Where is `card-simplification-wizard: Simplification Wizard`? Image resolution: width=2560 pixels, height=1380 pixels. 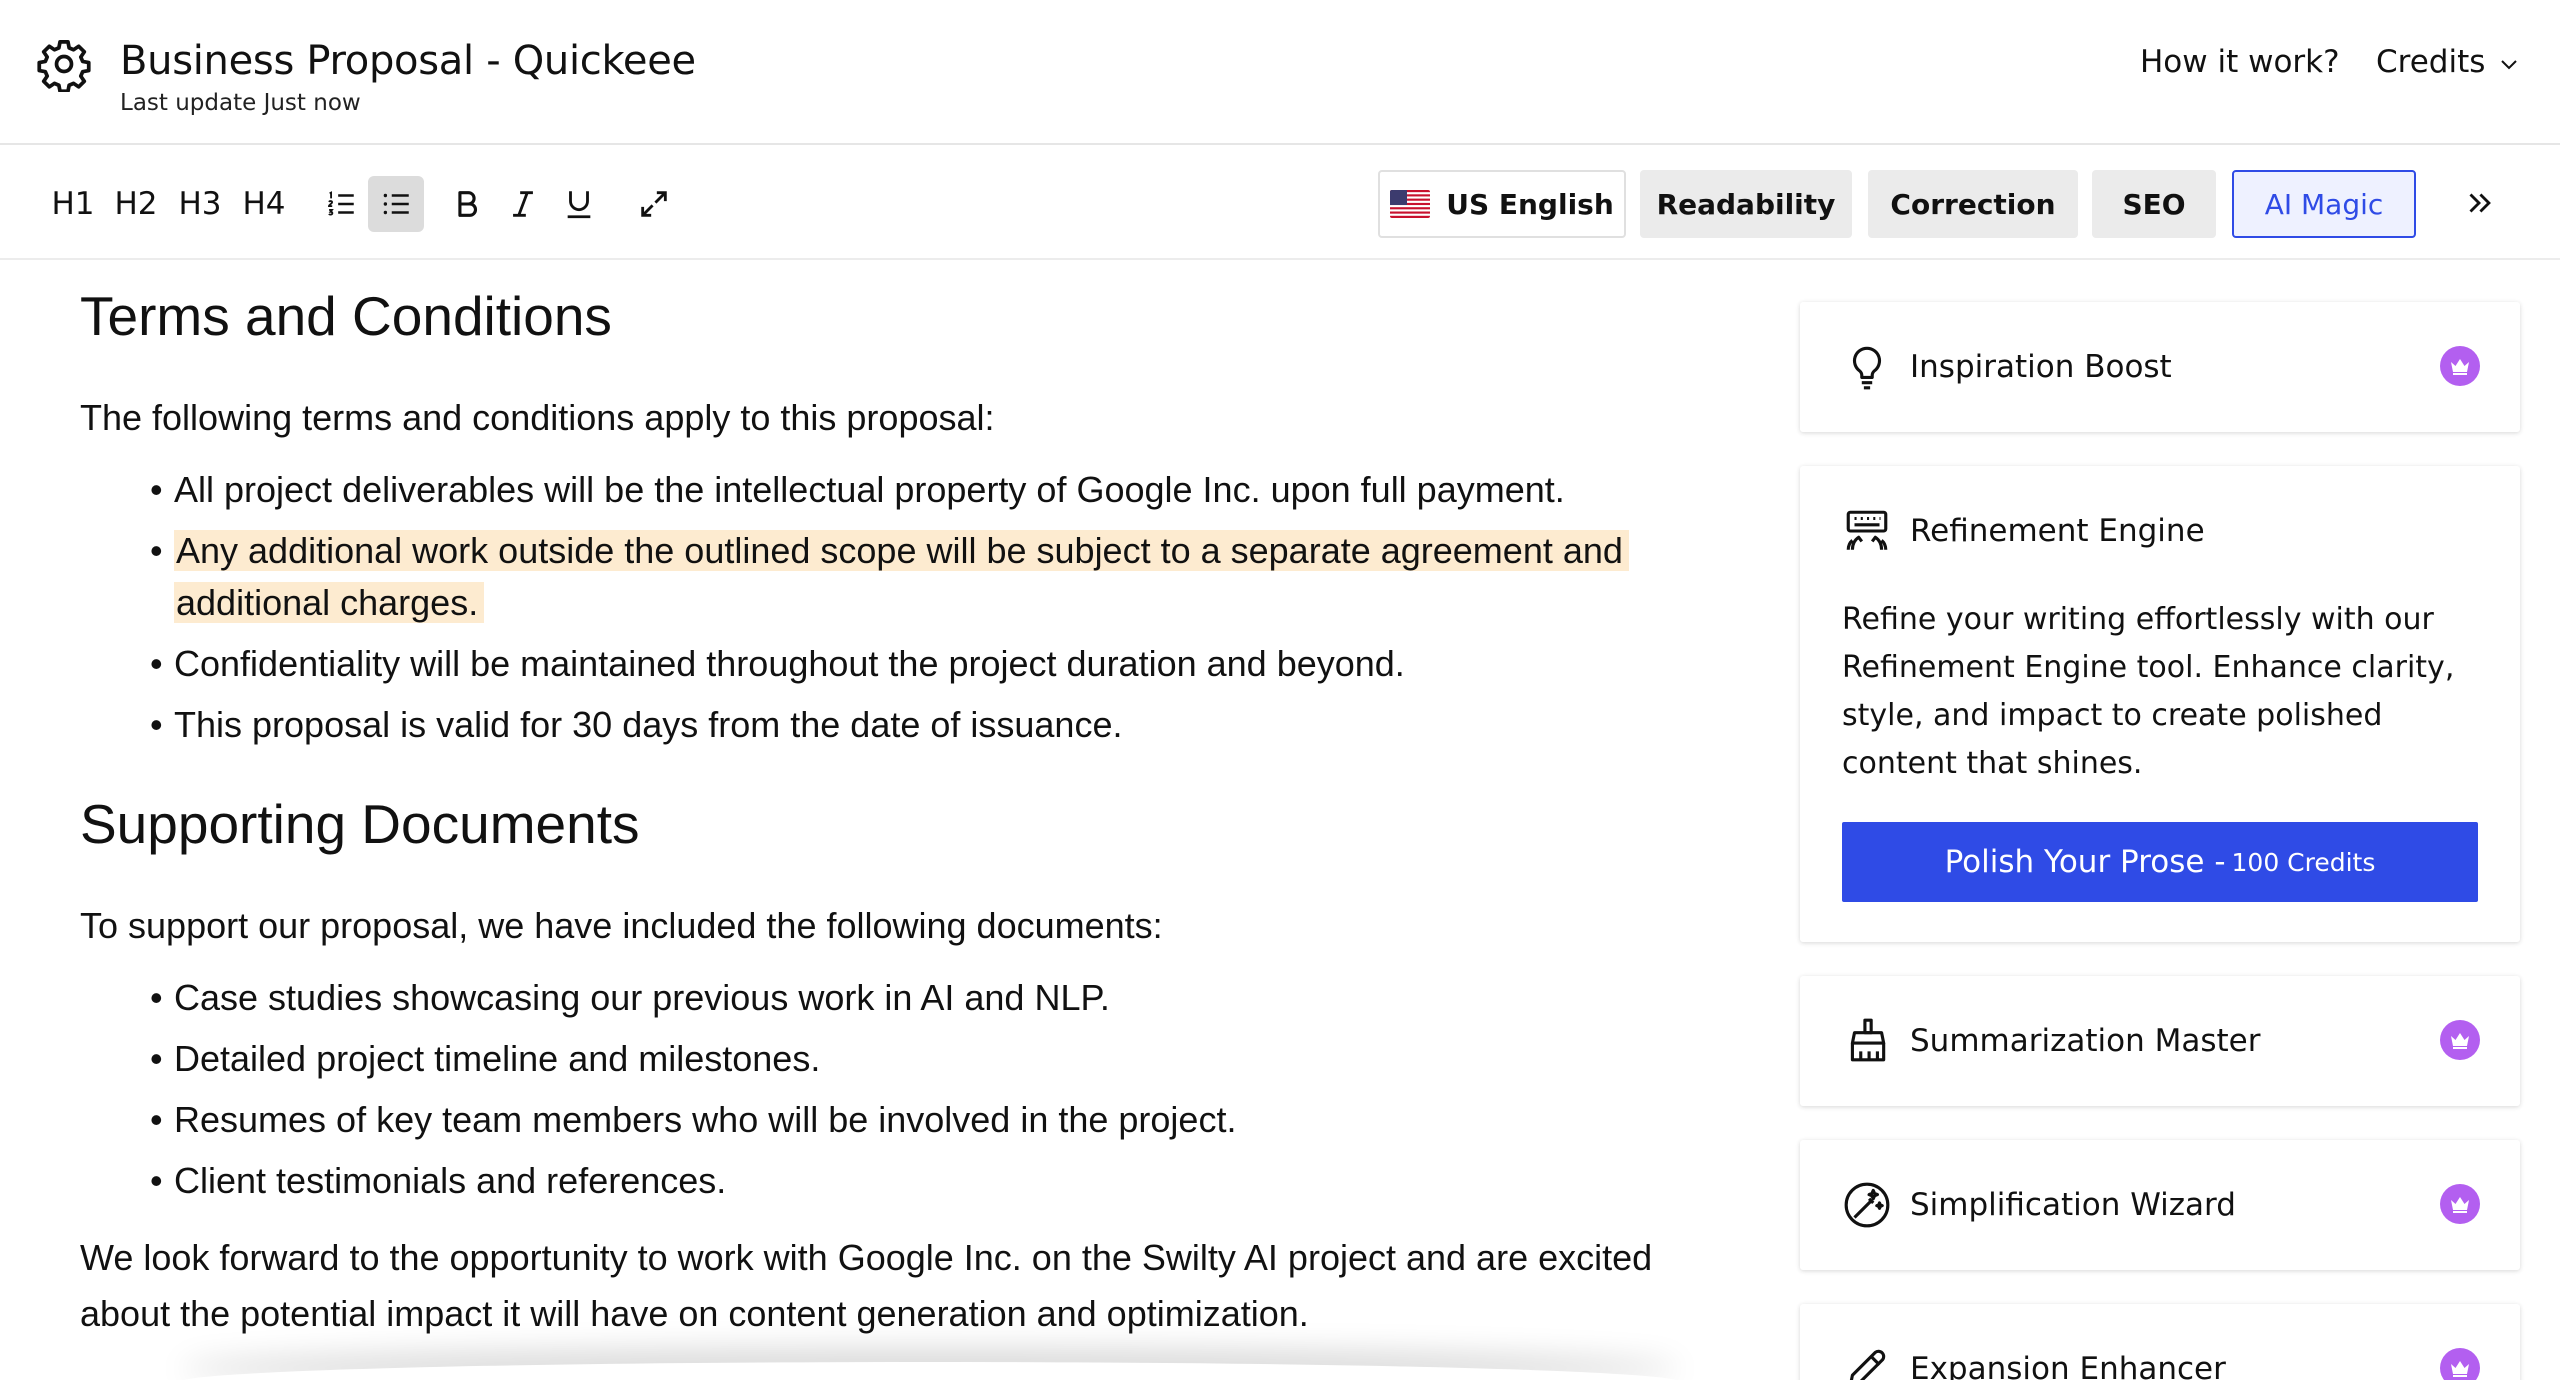
card-simplification-wizard: Simplification Wizard is located at coordinates (2160, 1205).